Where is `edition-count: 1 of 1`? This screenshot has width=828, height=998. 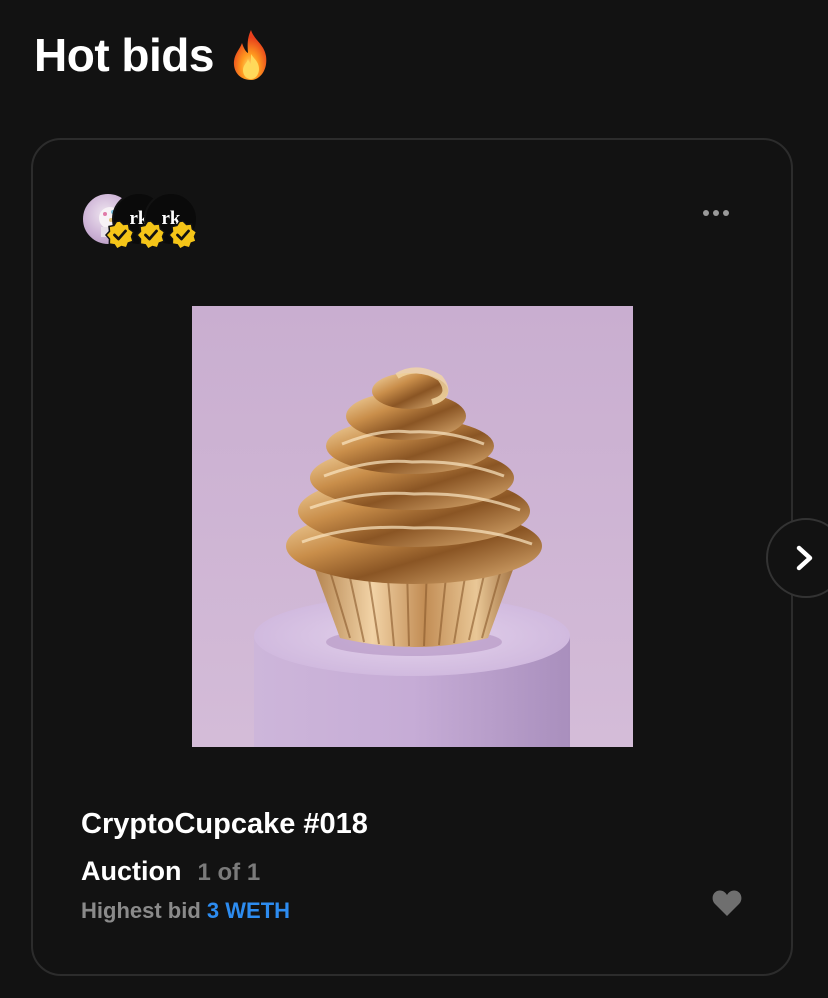
edition-count: 1 of 1 is located at coordinates (229, 872).